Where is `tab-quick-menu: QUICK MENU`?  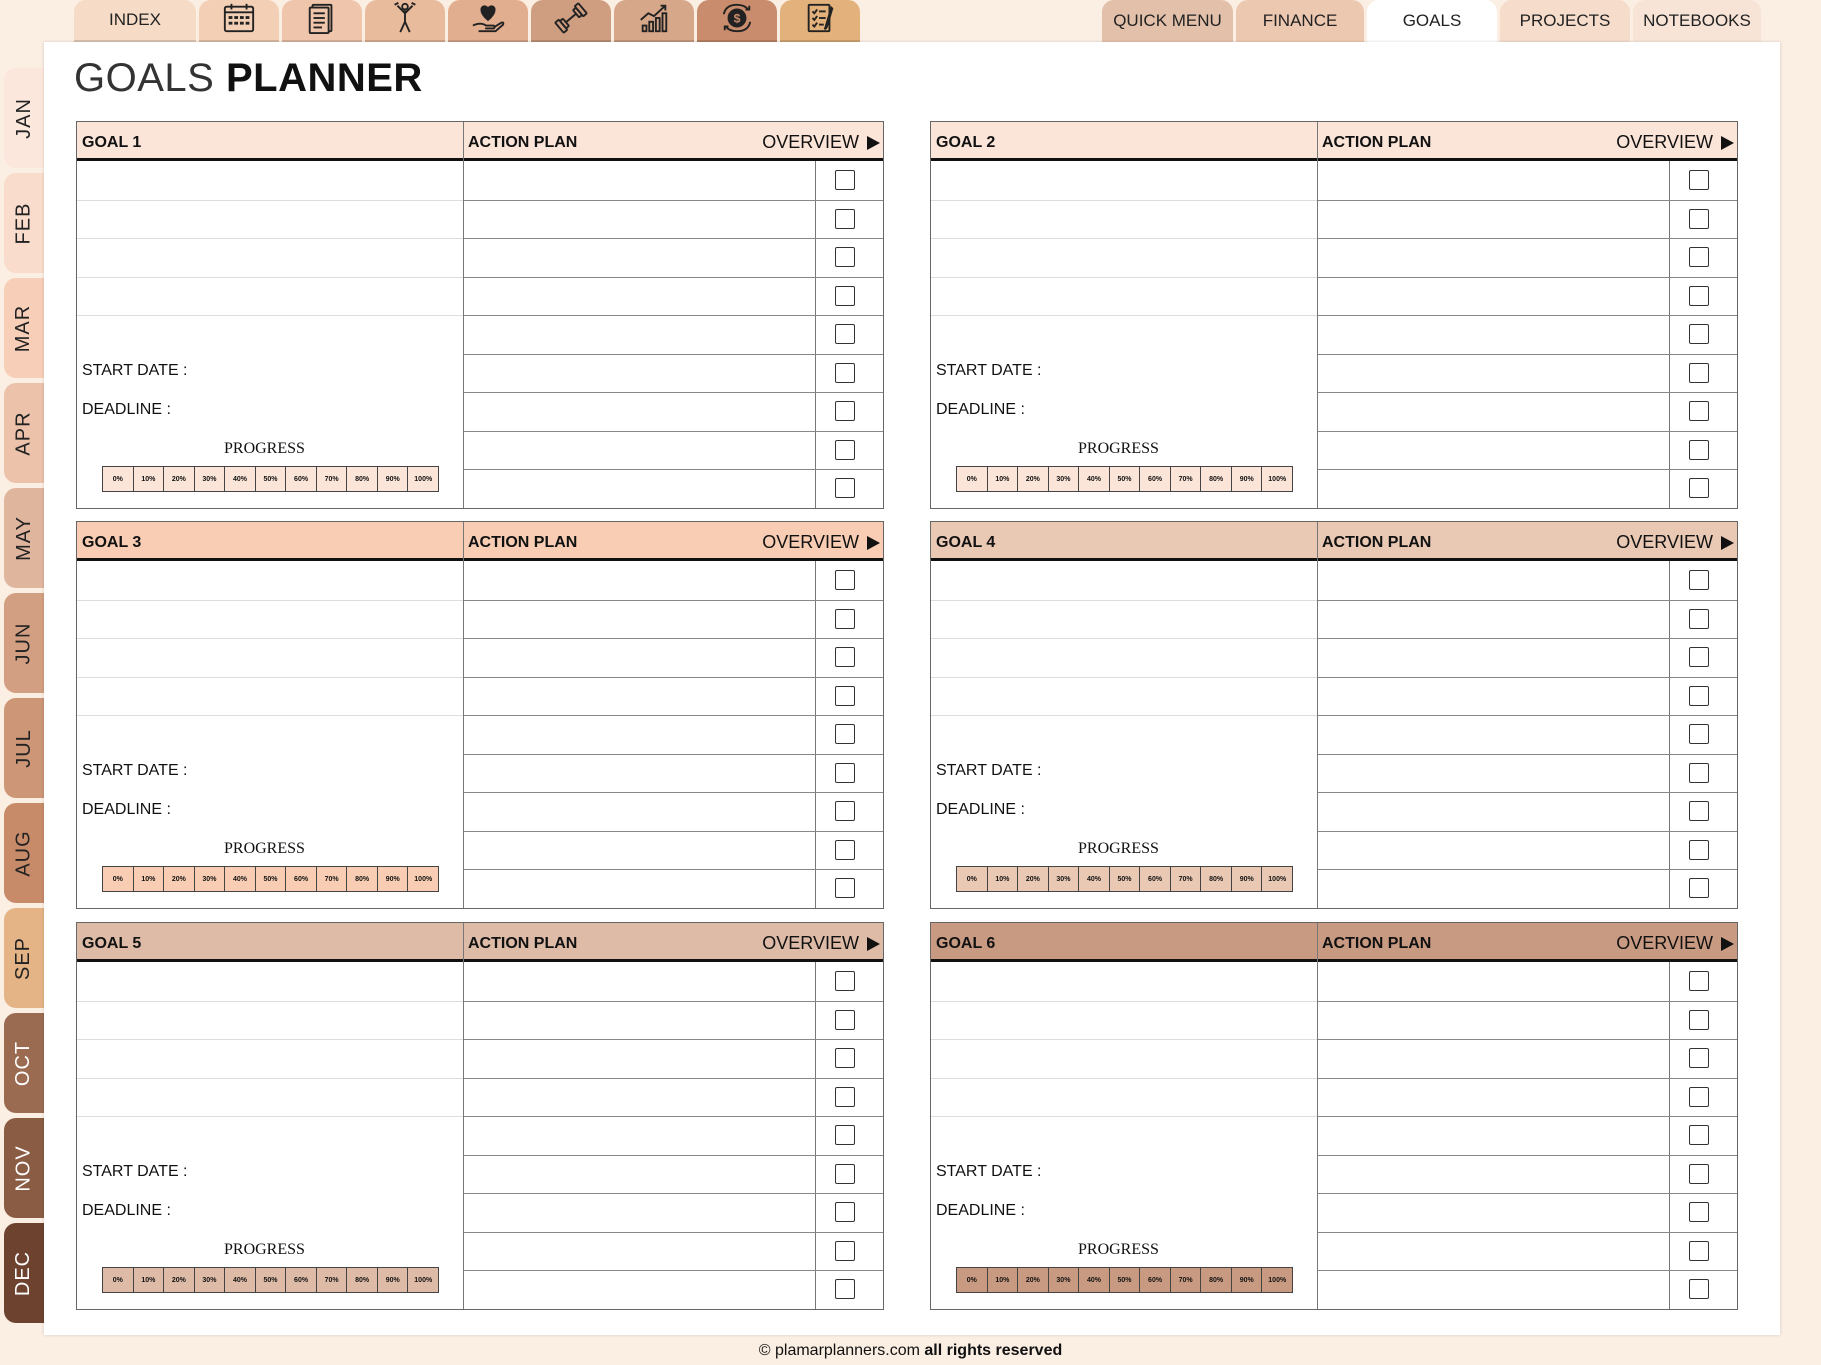 tab-quick-menu: QUICK MENU is located at coordinates (1167, 21).